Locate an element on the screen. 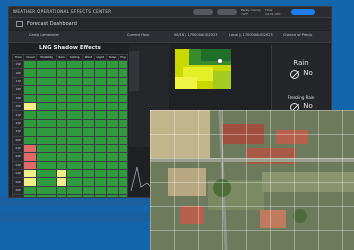  page-title: Forecast Dashboard is located at coordinates (52, 24).